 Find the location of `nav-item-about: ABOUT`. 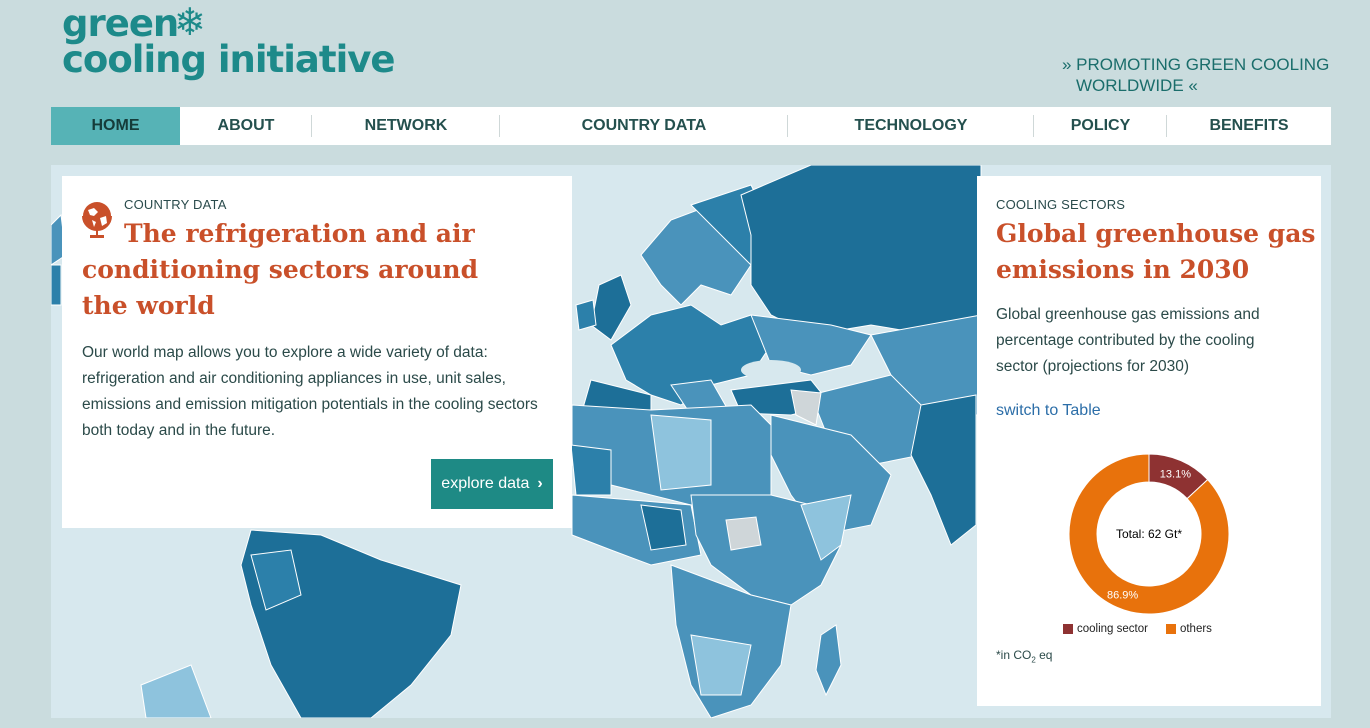

nav-item-about: ABOUT is located at coordinates (246, 126).